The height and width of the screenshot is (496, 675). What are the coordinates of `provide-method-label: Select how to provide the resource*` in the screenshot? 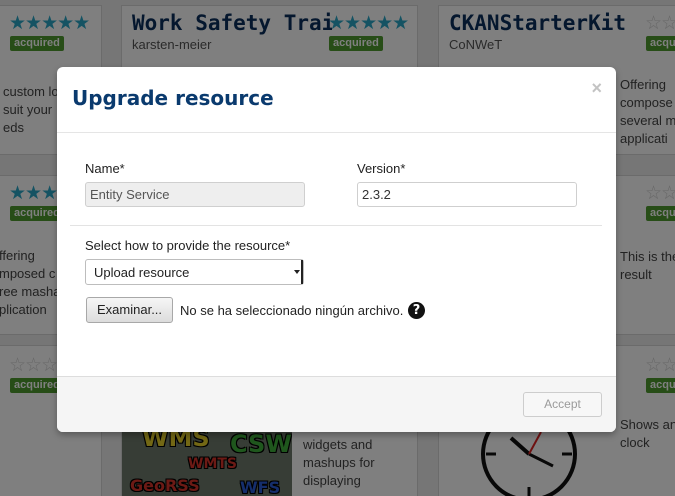 It's located at (188, 245).